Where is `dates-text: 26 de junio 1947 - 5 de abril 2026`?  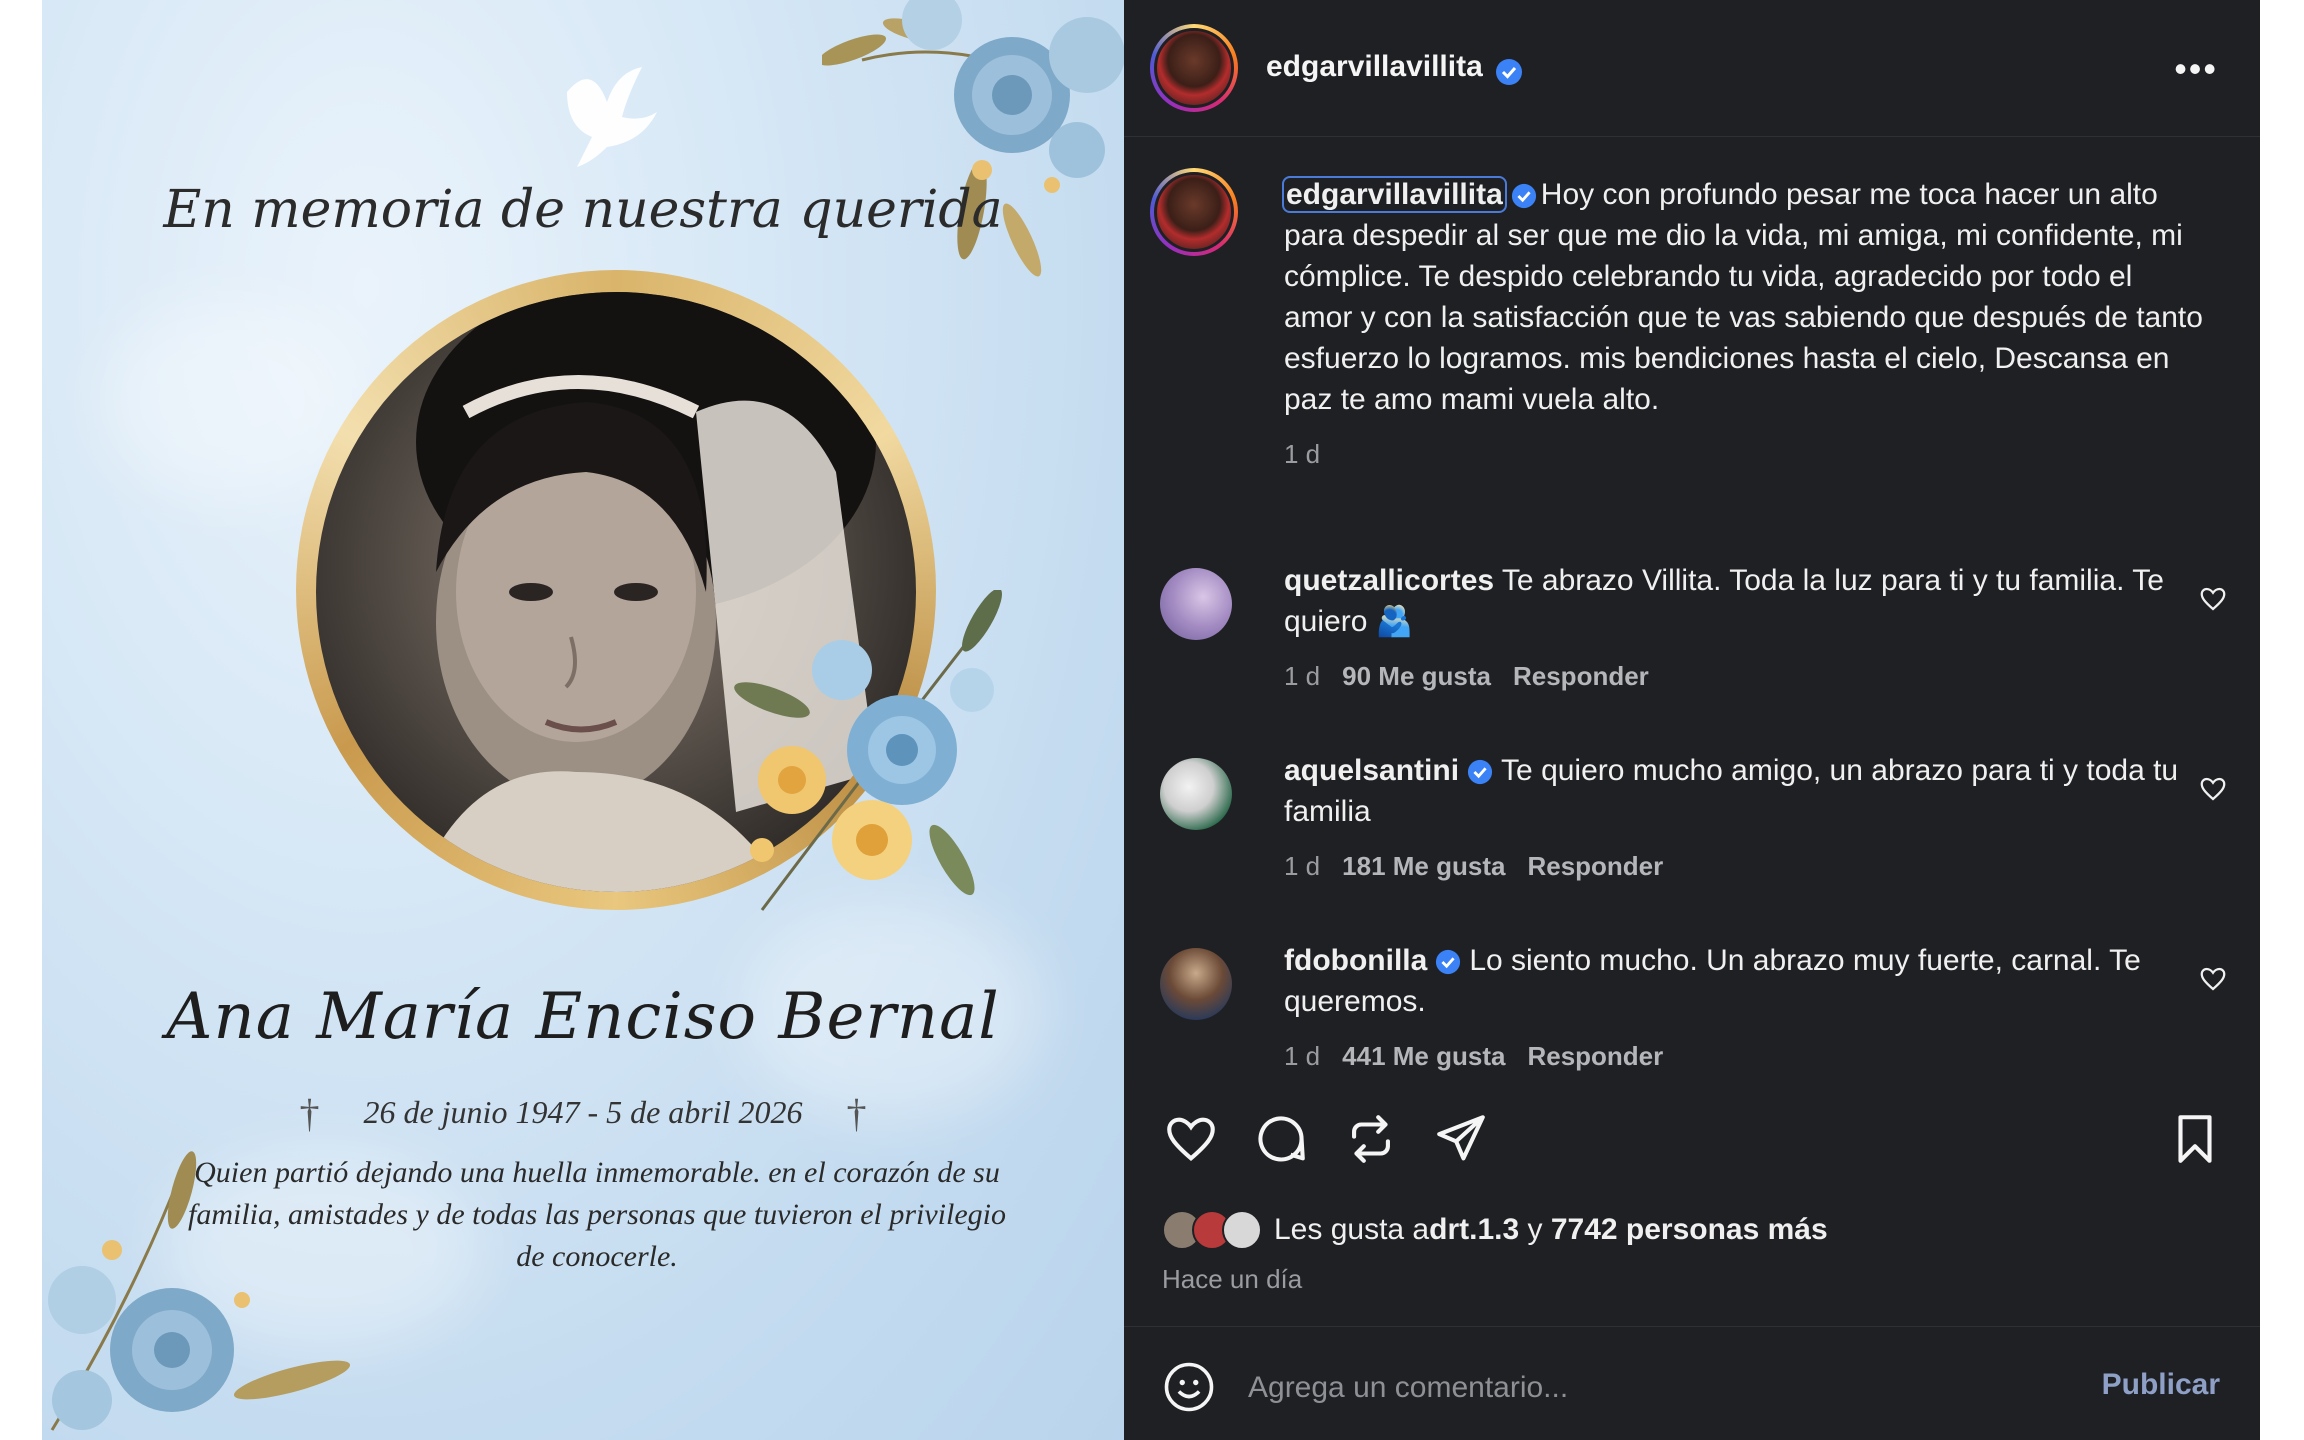
dates-text: 26 de junio 1947 - 5 de abril 2026 is located at coordinates (583, 1112).